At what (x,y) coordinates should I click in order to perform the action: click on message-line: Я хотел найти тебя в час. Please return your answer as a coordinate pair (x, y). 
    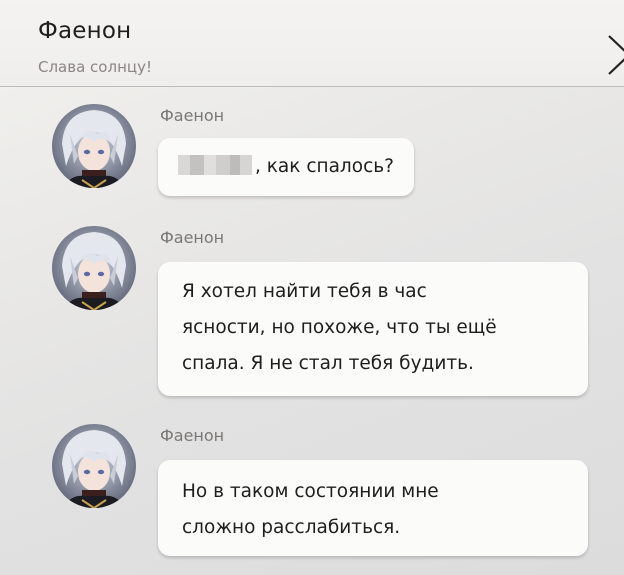
    Looking at the image, I should click on (304, 291).